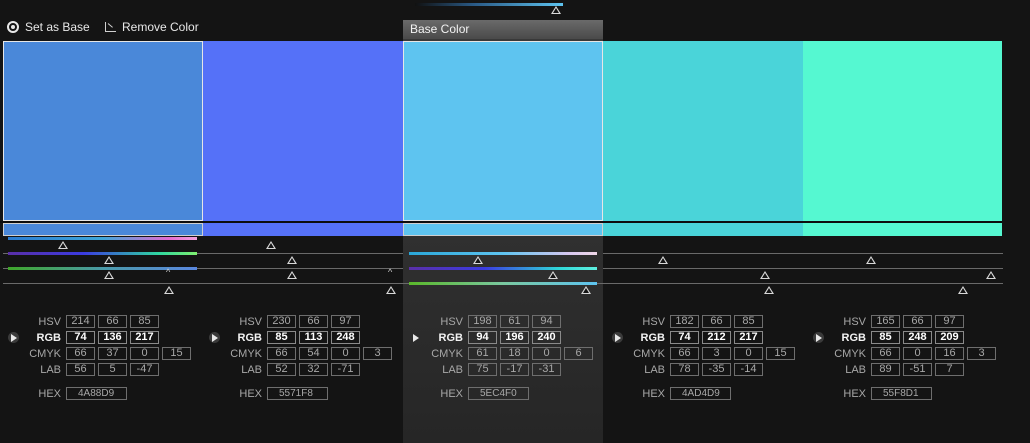 This screenshot has width=1030, height=443. What do you see at coordinates (901, 393) in the screenshot?
I see `hex-field: 55F8D1` at bounding box center [901, 393].